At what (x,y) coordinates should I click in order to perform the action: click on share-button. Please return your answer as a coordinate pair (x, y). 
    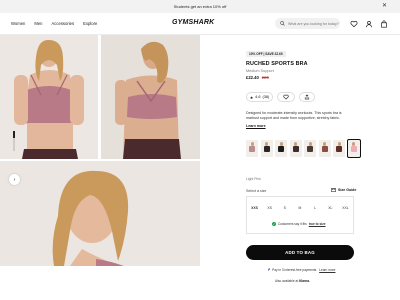
    Looking at the image, I should click on (307, 97).